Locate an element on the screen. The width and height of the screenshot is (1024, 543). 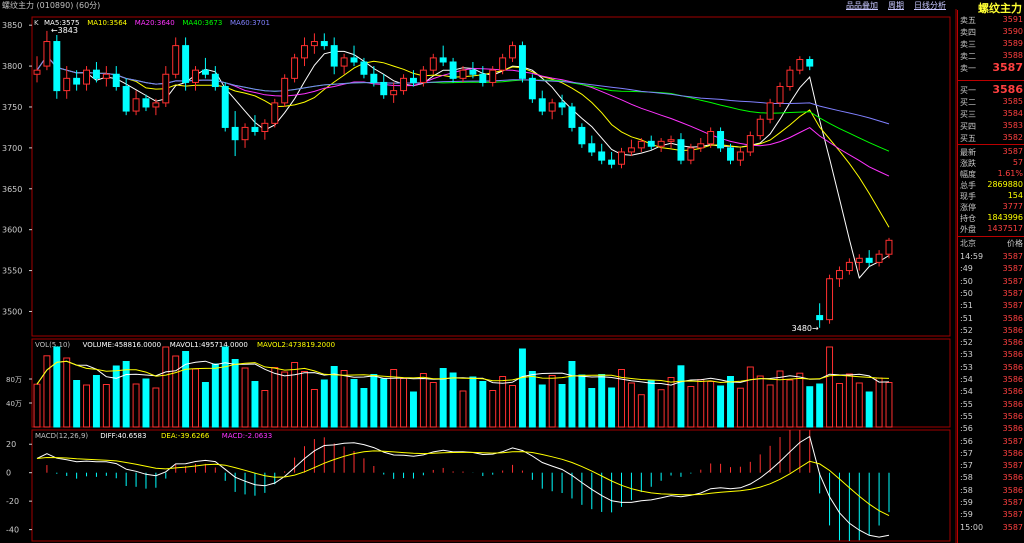
high-price-label: ←3843 is located at coordinates (64, 30).